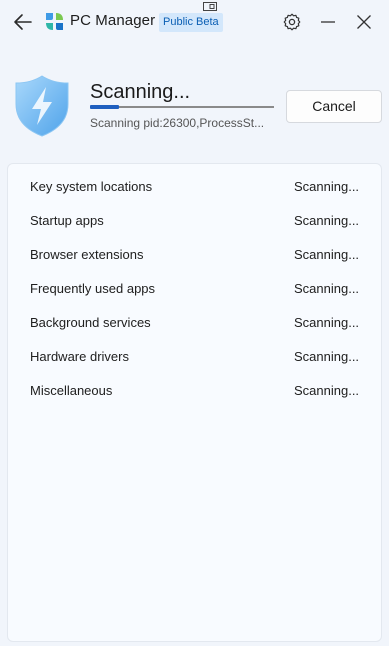 This screenshot has width=389, height=646. What do you see at coordinates (105, 107) in the screenshot?
I see `scan-progress-fill` at bounding box center [105, 107].